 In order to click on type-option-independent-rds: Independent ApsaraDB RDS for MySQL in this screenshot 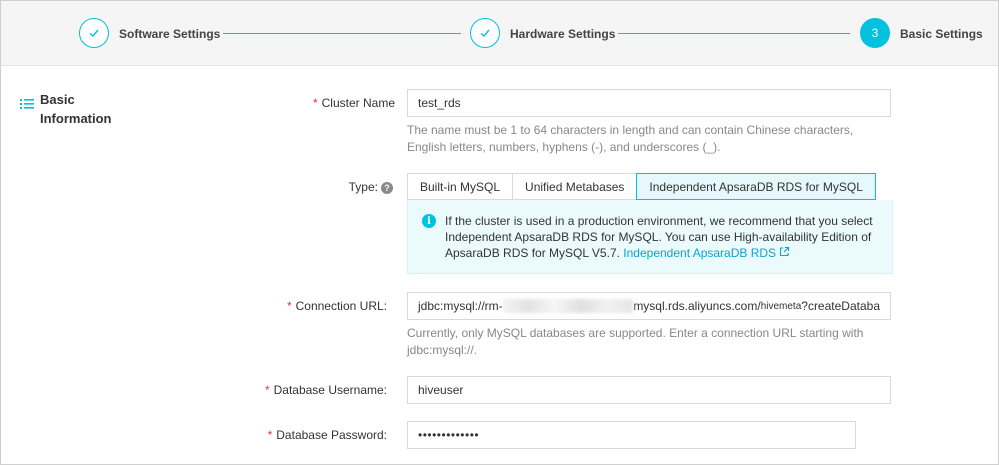, I will do `click(756, 186)`.